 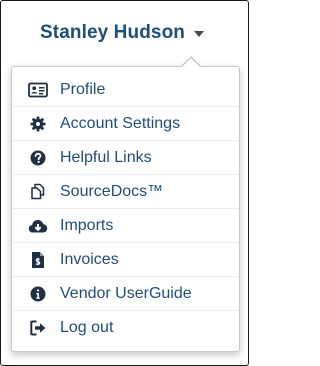 What do you see at coordinates (112, 32) in the screenshot?
I see `user-name: Stanley Hudson` at bounding box center [112, 32].